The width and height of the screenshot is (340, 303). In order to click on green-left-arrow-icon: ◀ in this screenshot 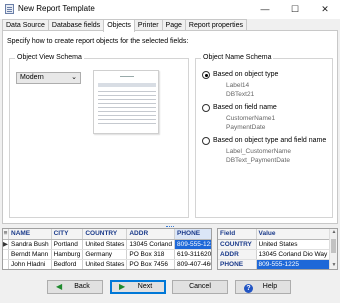, I will do `click(59, 286)`.